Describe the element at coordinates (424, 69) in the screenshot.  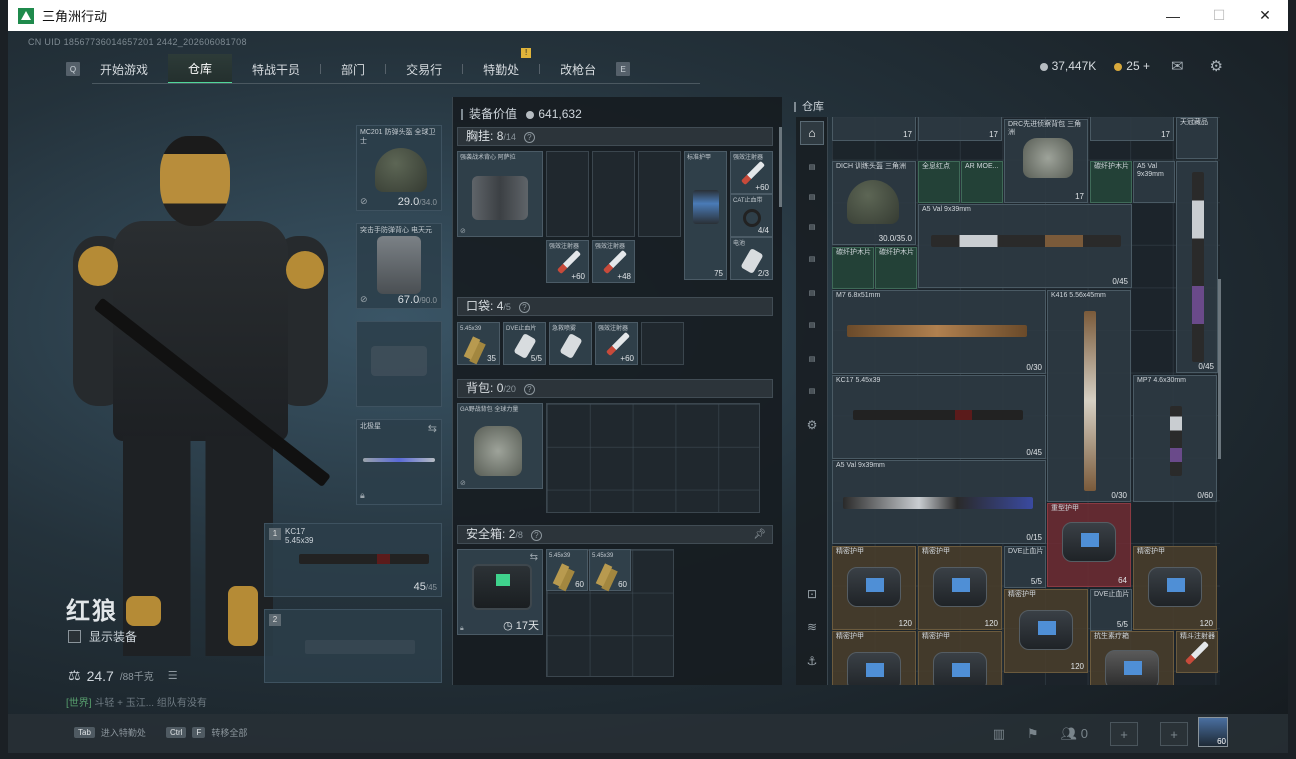
I see `tab-trading: 交易行` at that location.